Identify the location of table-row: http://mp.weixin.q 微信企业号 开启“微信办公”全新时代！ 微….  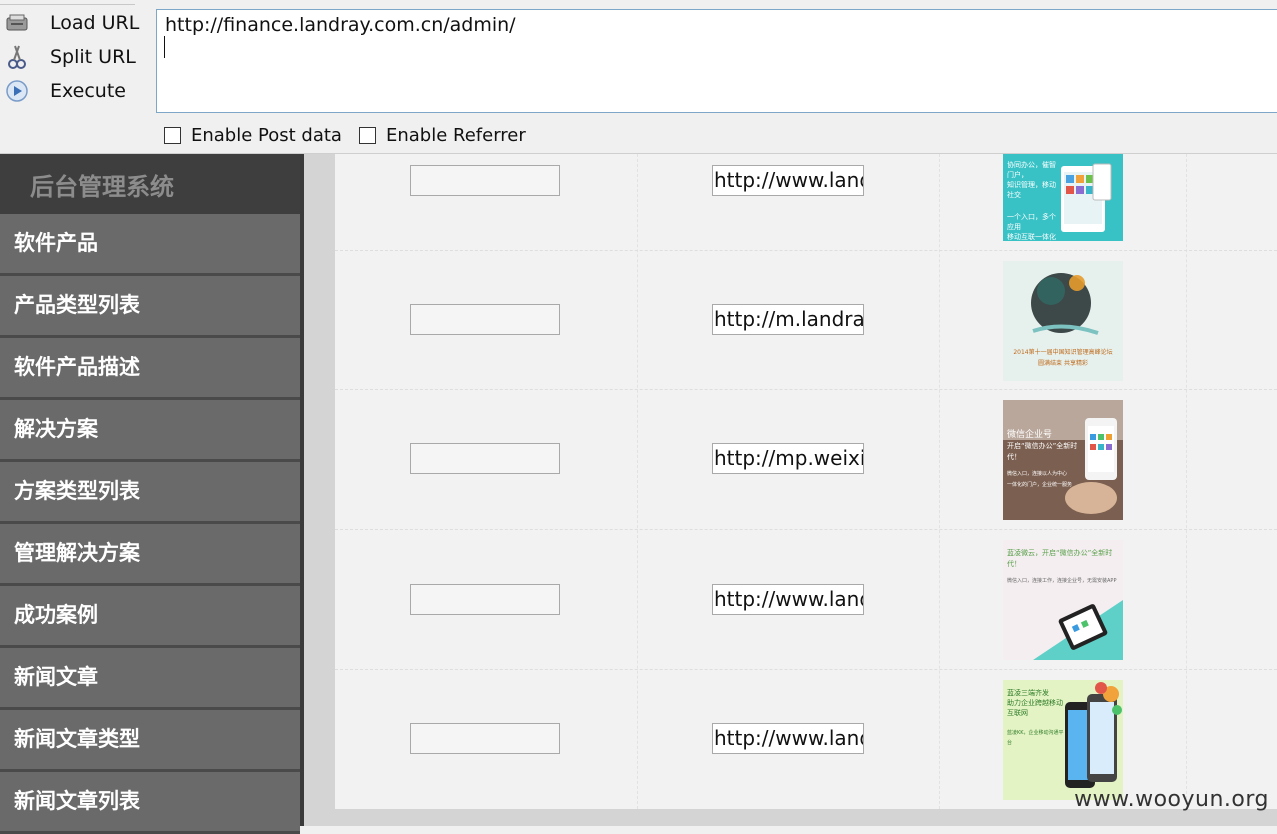
(806, 460).